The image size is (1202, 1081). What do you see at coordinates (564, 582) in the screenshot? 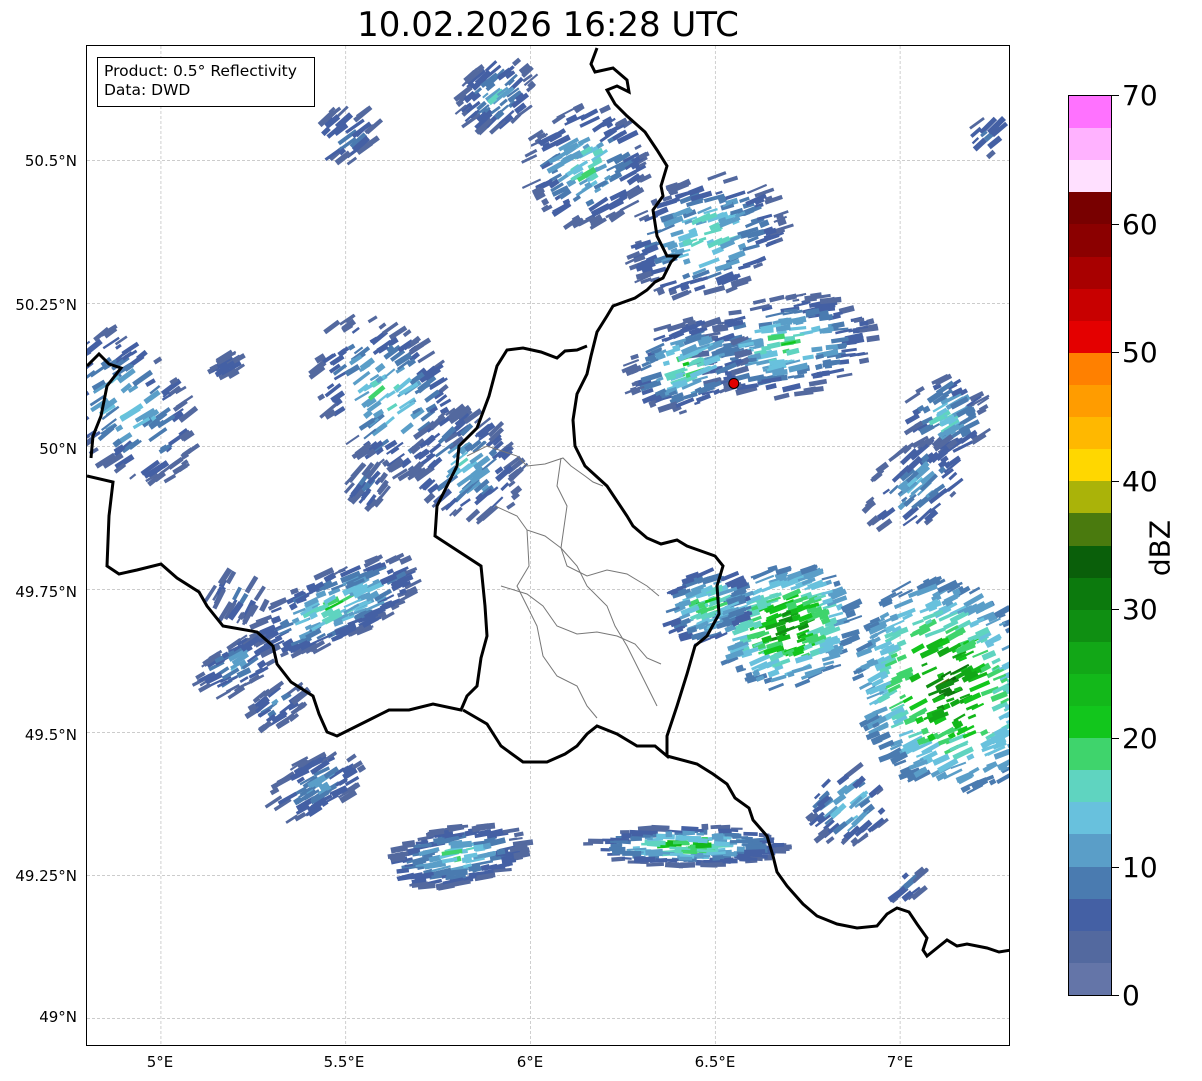
I see `luxembourg-district-lines` at bounding box center [564, 582].